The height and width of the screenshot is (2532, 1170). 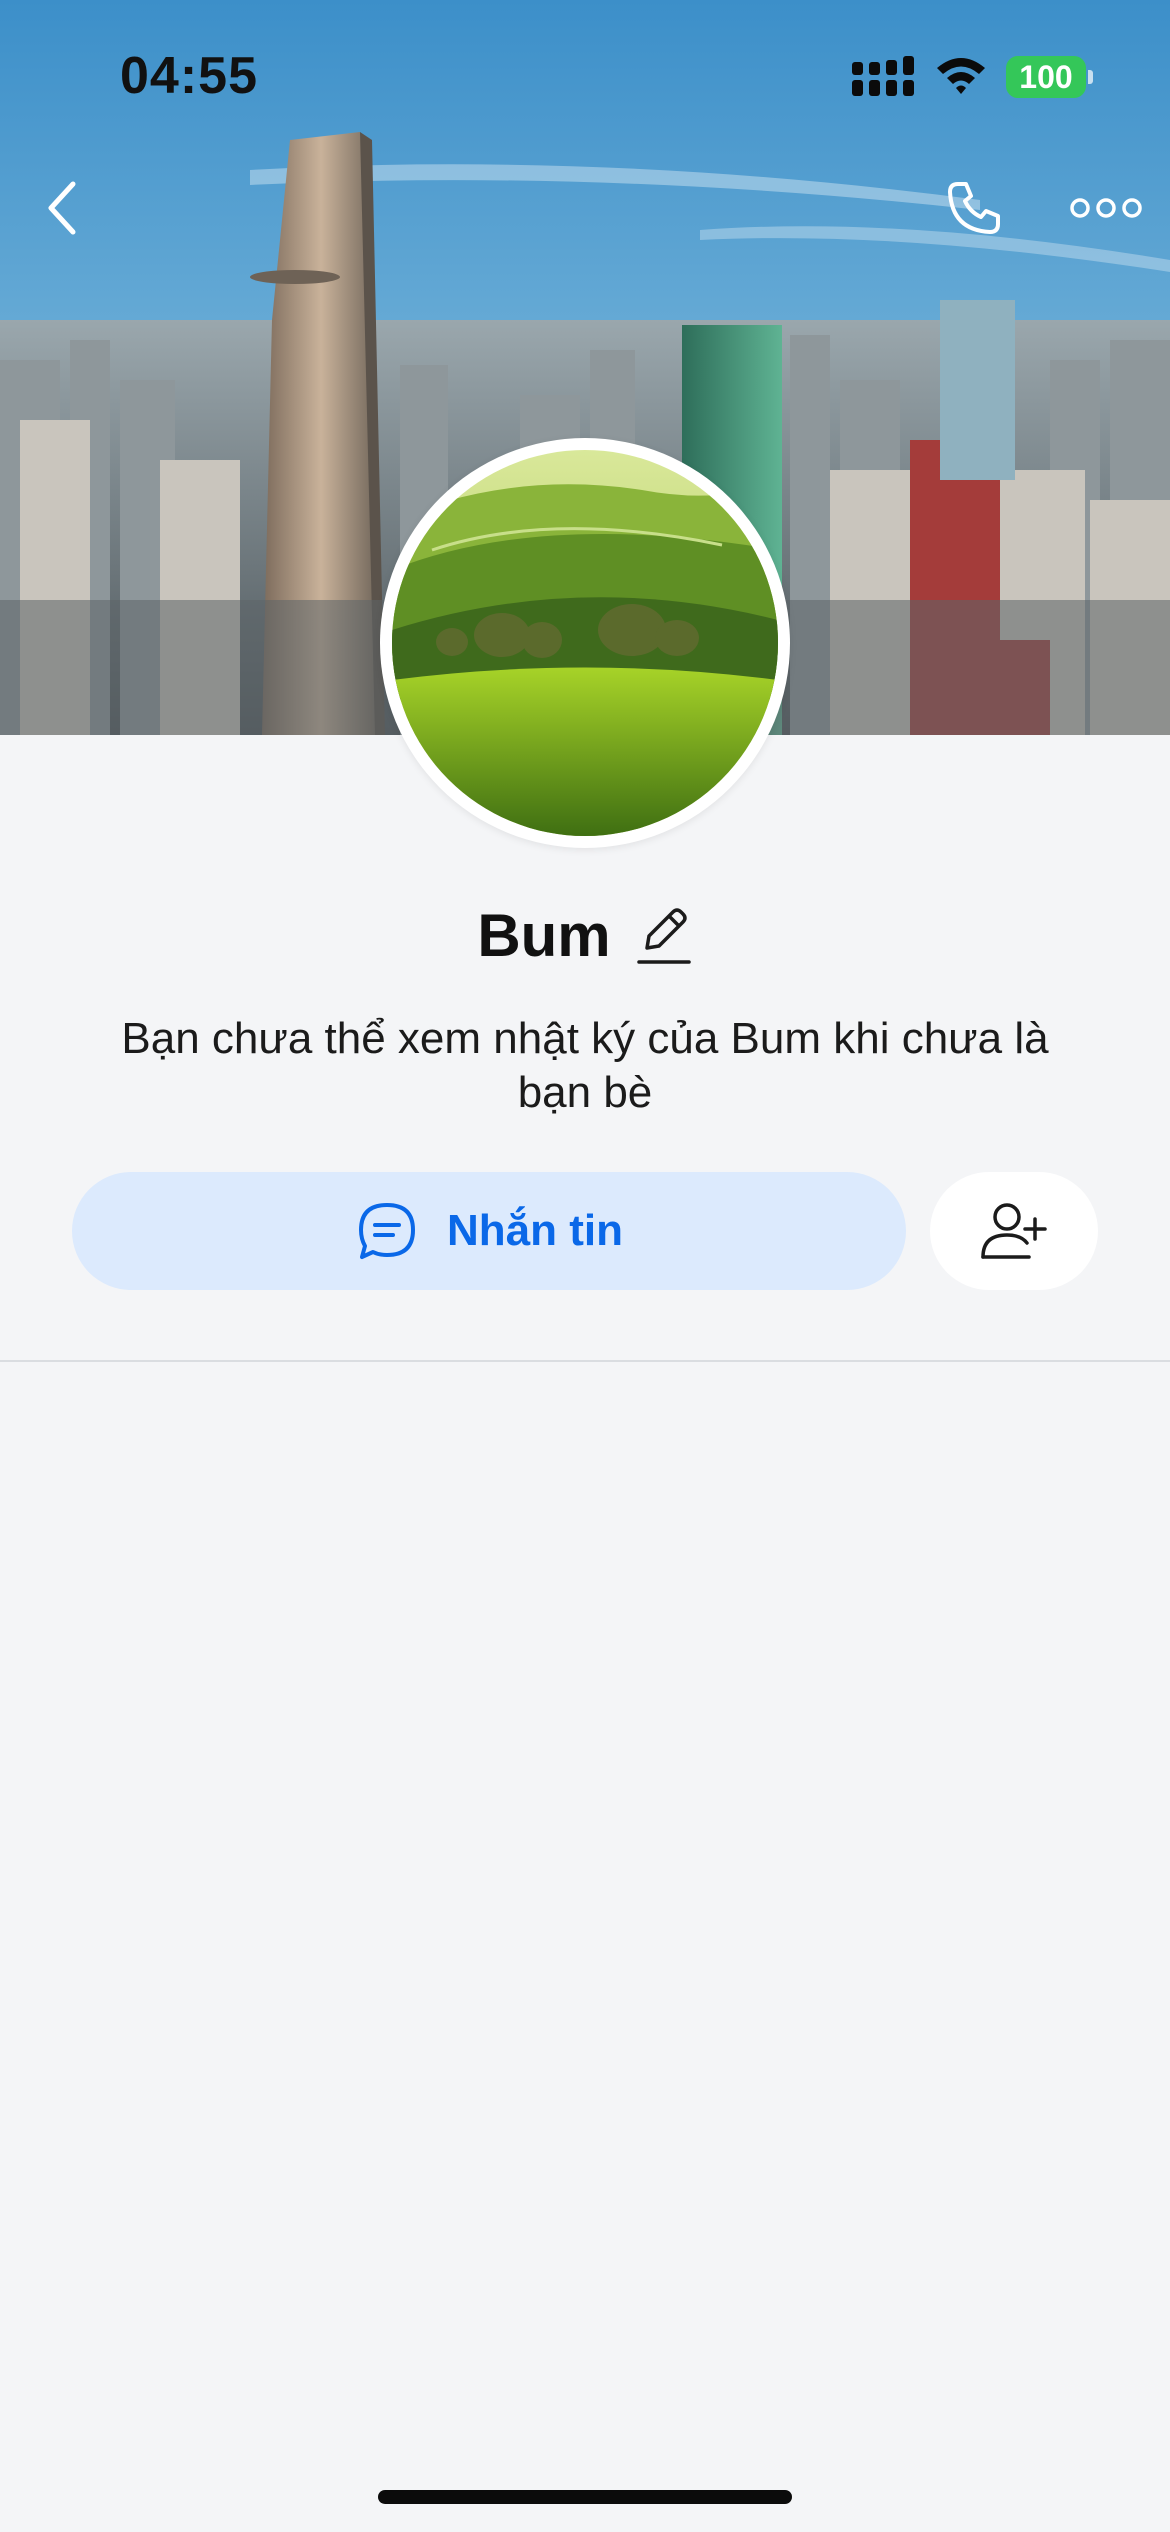 I want to click on name-row: Bum, so click(x=585, y=935).